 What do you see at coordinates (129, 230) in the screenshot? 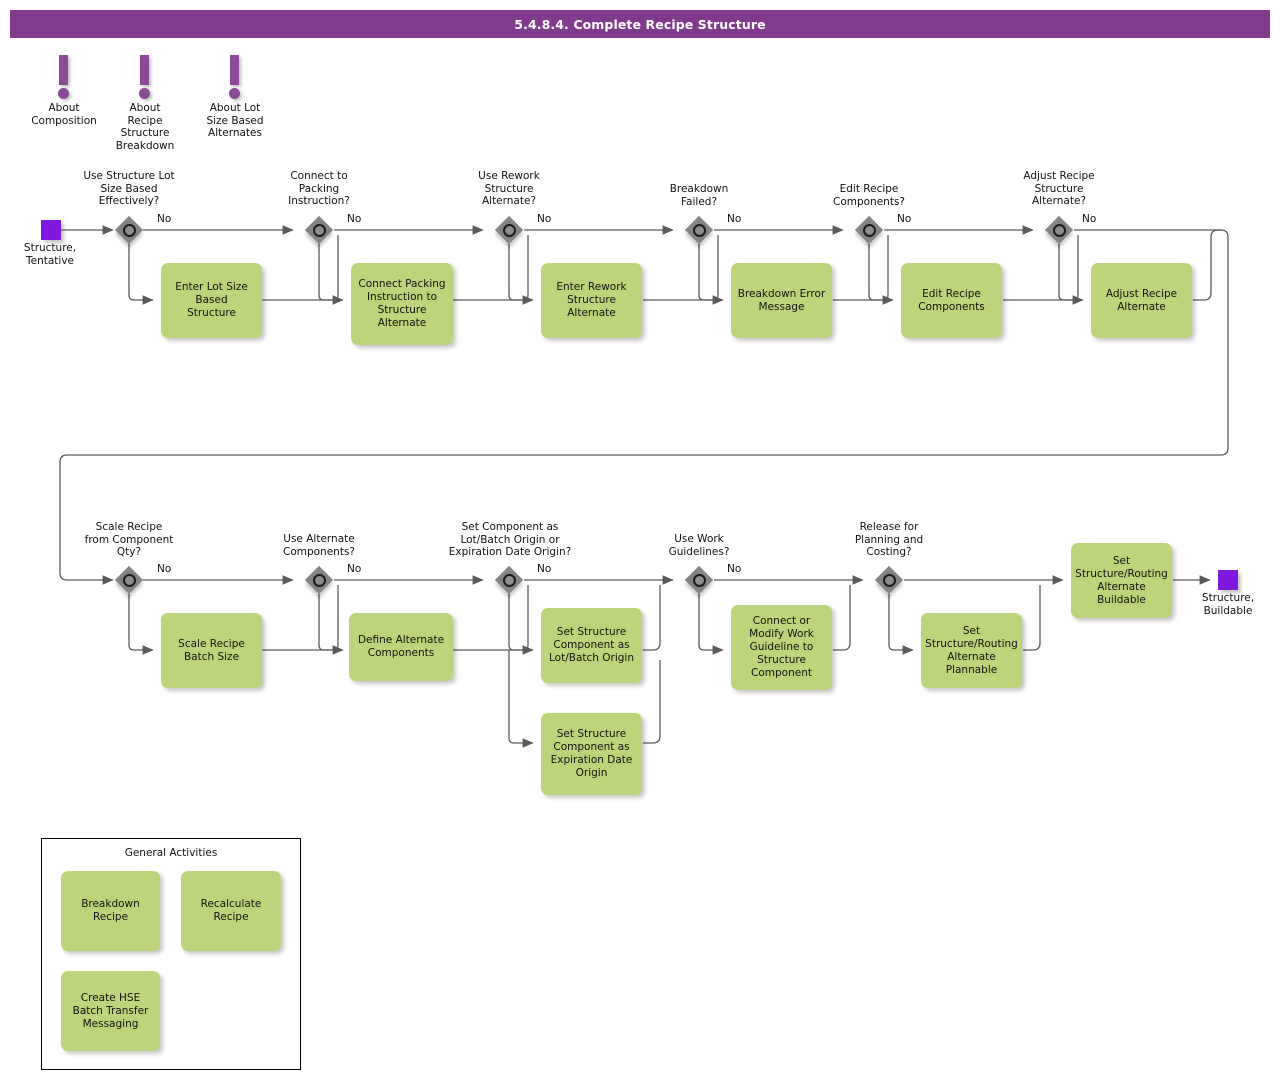
I see `gateway-use-structure-lot-size-based-effectively` at bounding box center [129, 230].